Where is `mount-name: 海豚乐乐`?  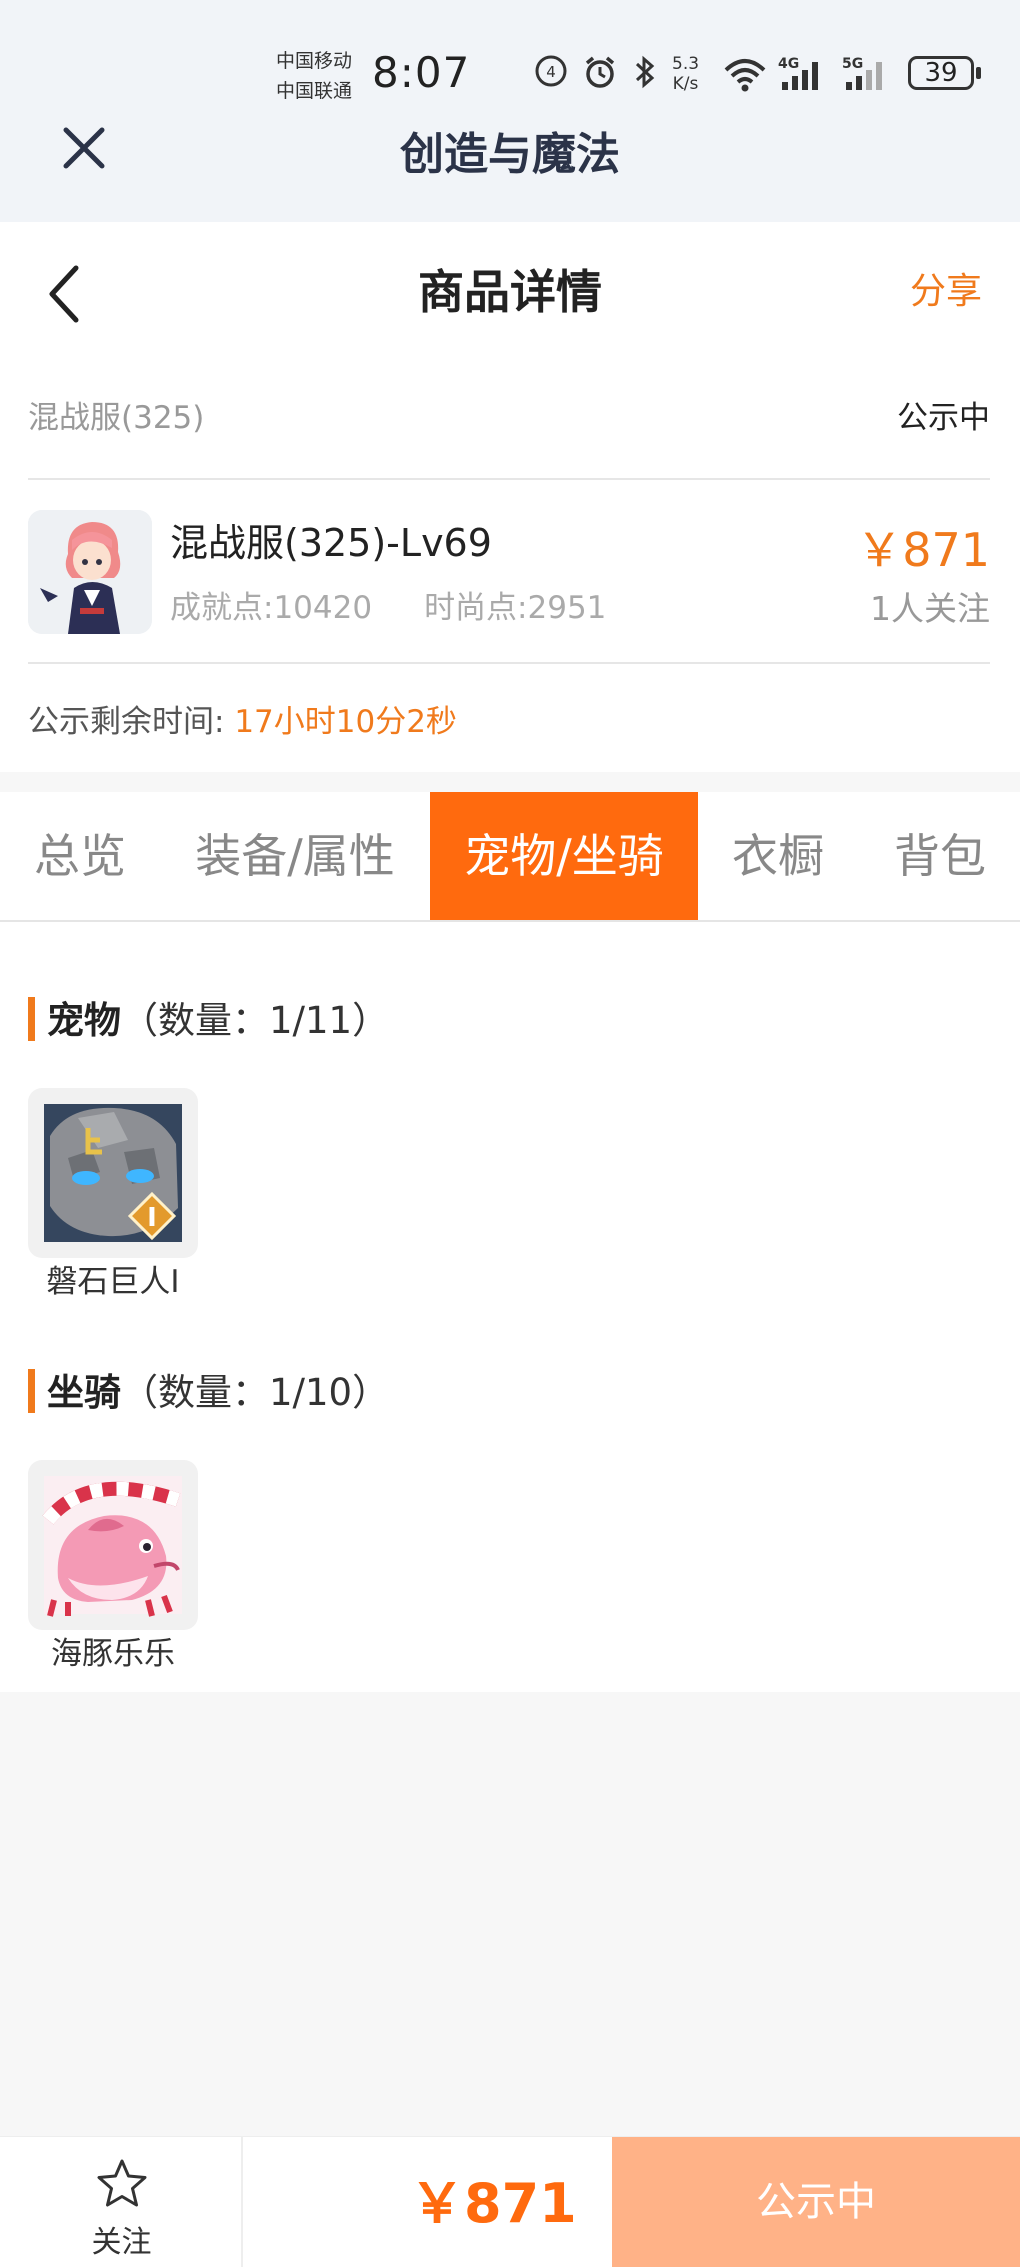 mount-name: 海豚乐乐 is located at coordinates (113, 1654).